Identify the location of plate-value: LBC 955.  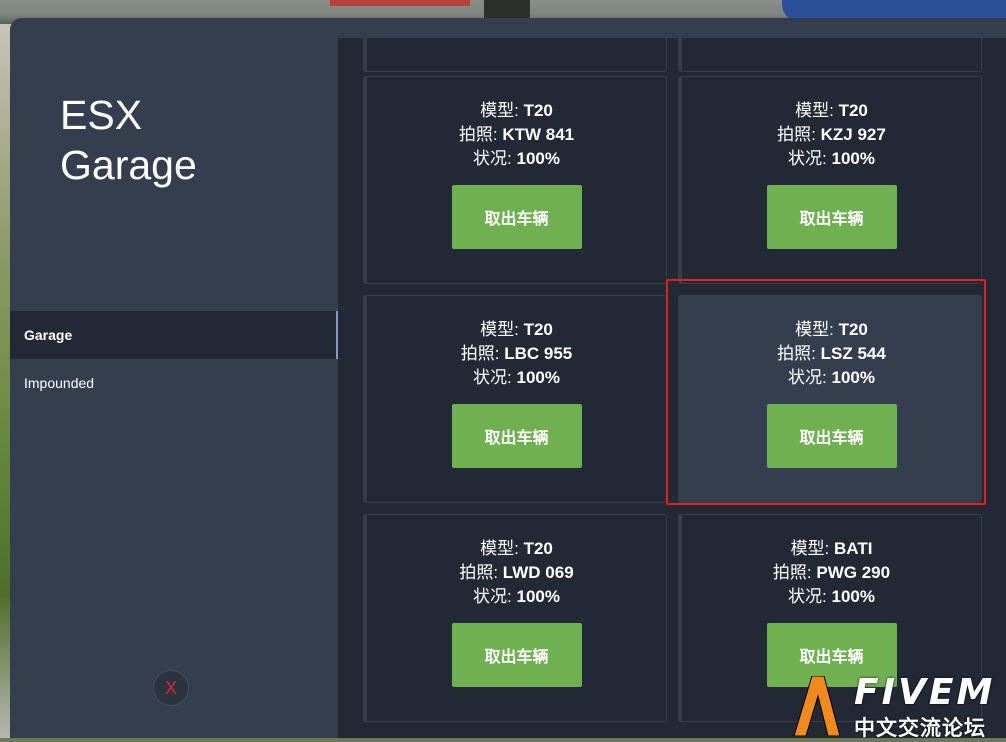
(538, 353).